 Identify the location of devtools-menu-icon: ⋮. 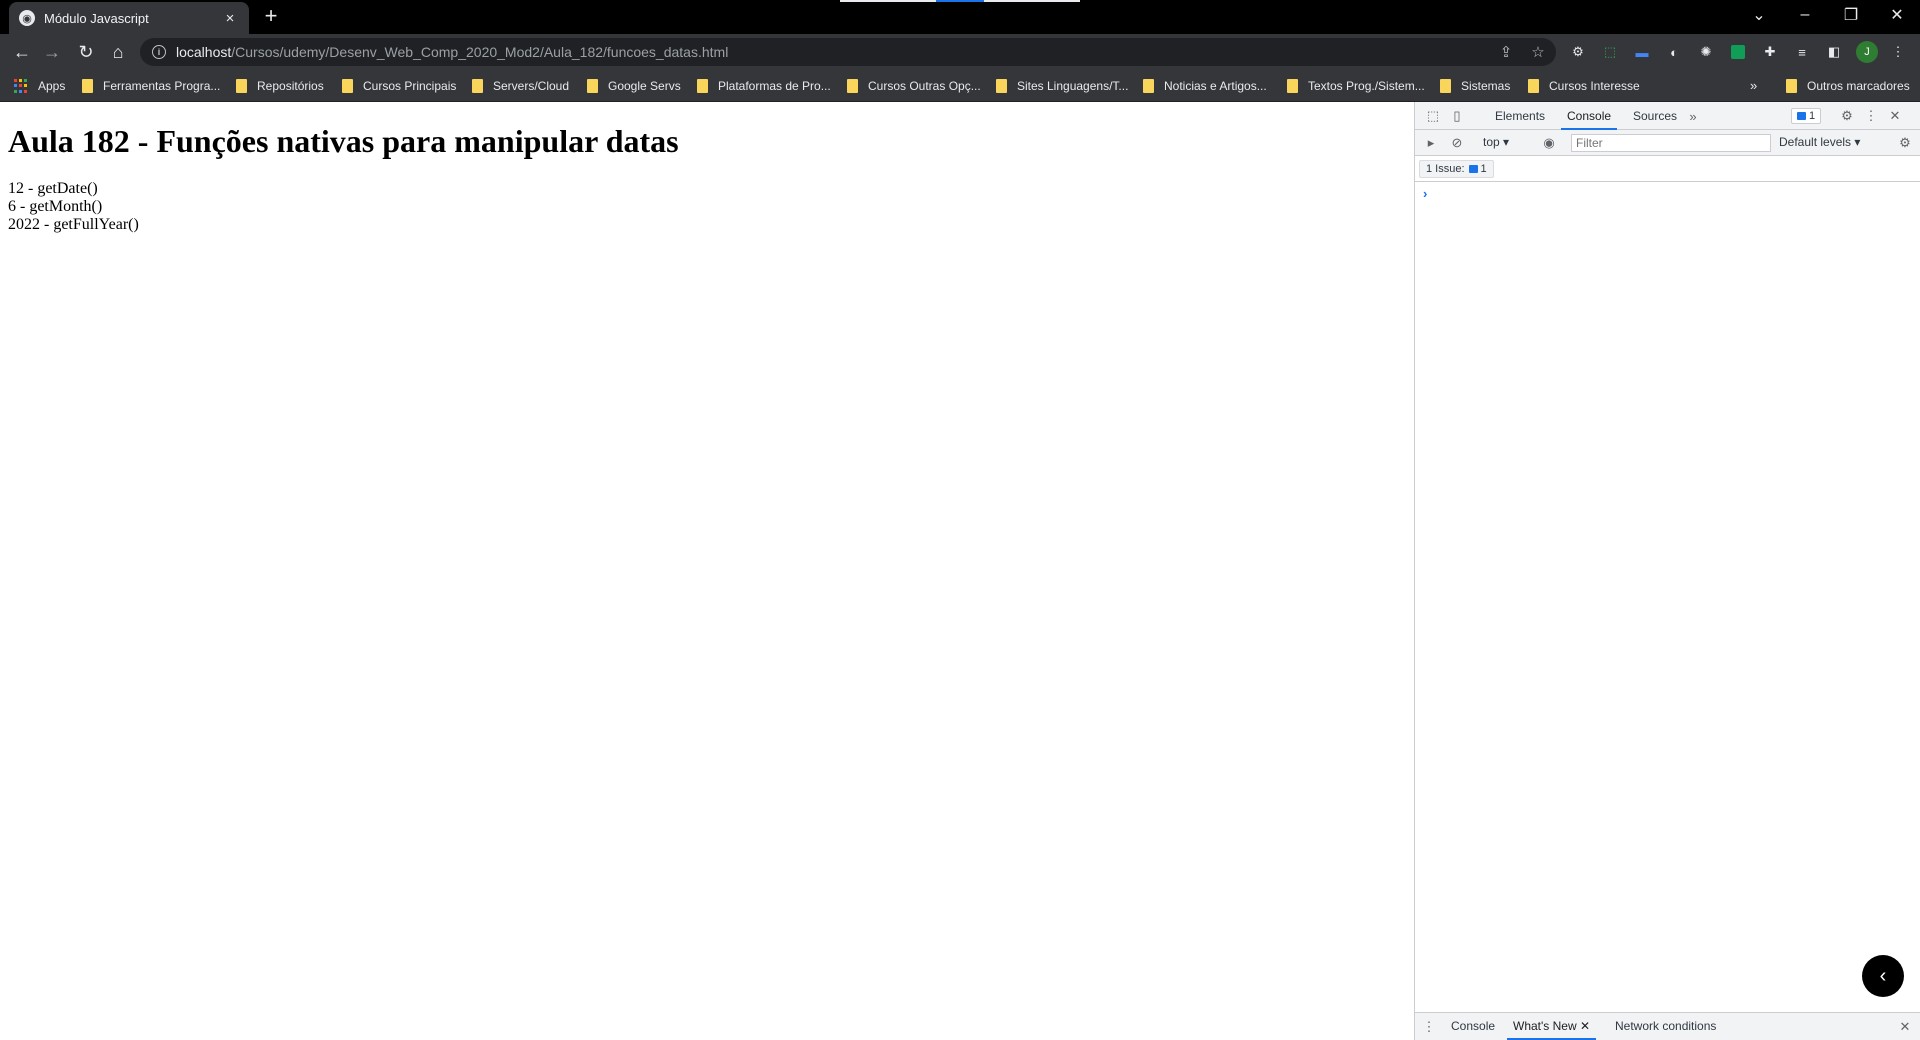
(1871, 116).